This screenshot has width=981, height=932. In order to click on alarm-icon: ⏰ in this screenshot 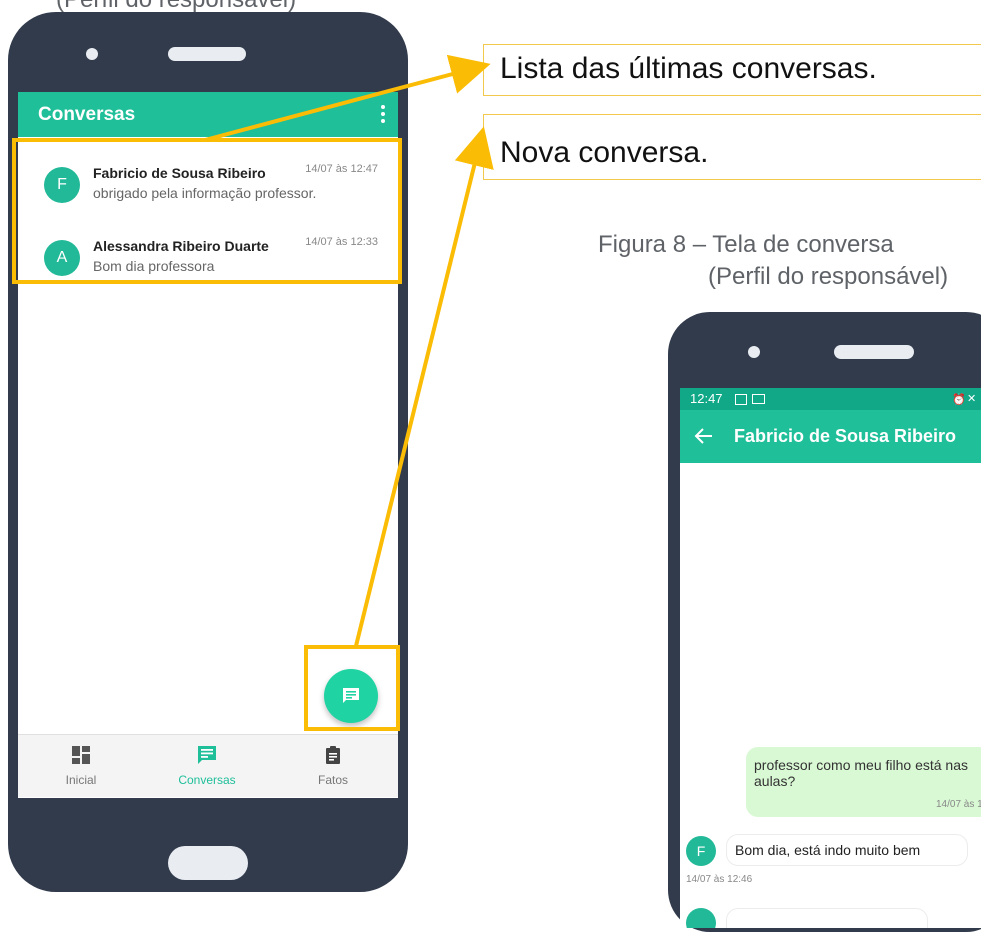, I will do `click(959, 400)`.